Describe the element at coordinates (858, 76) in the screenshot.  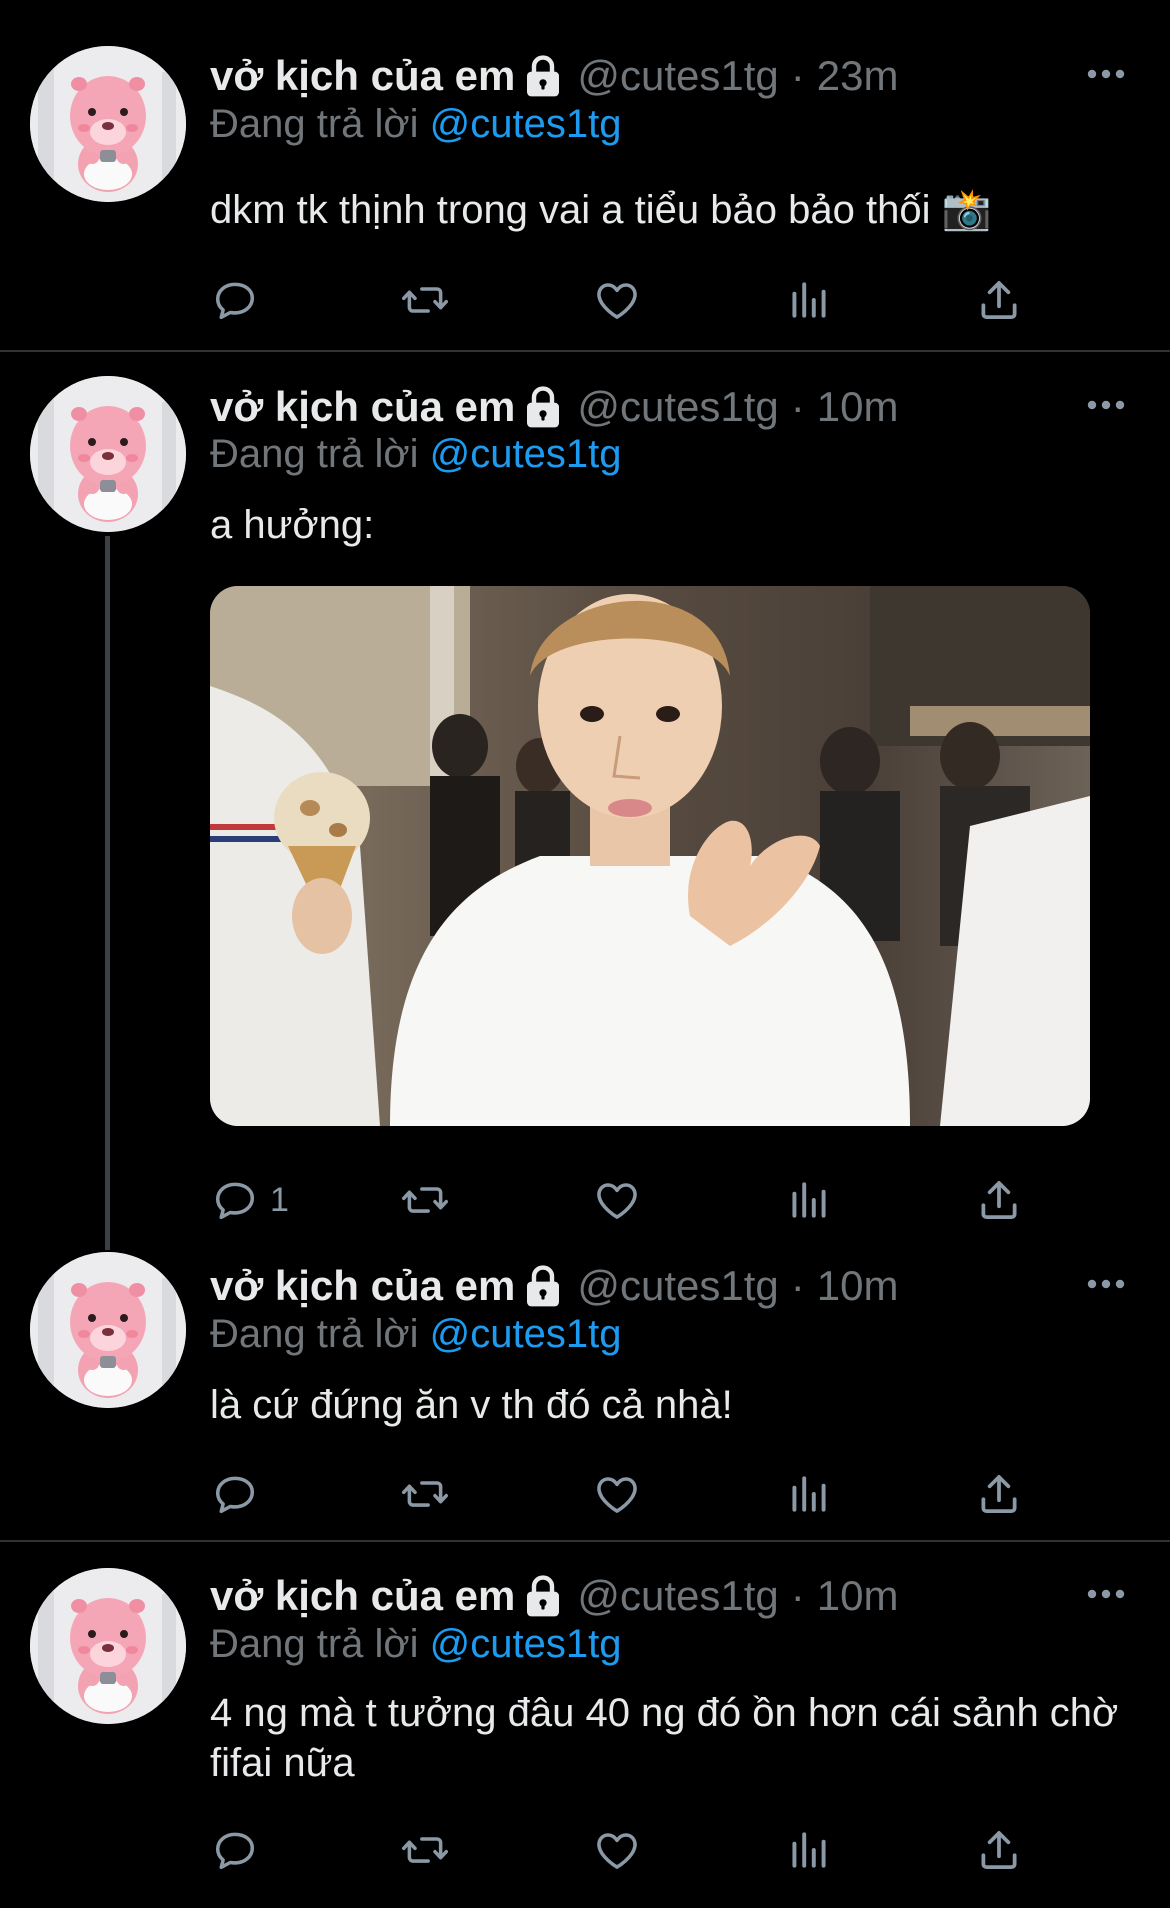
I see `timestamp: 23m` at that location.